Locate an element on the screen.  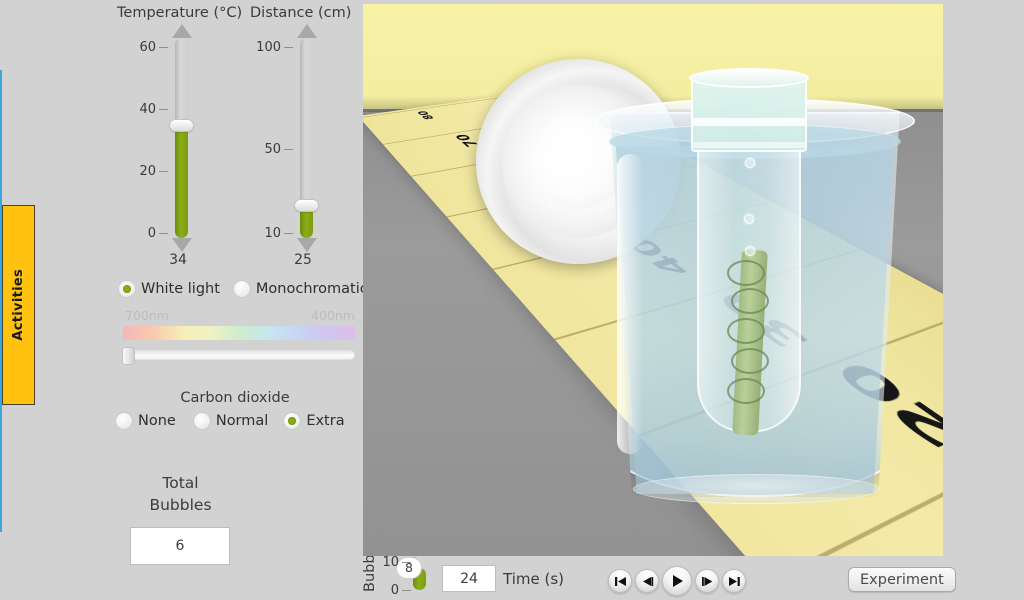
temperature-title: Temperature (°C) is located at coordinates (180, 13).